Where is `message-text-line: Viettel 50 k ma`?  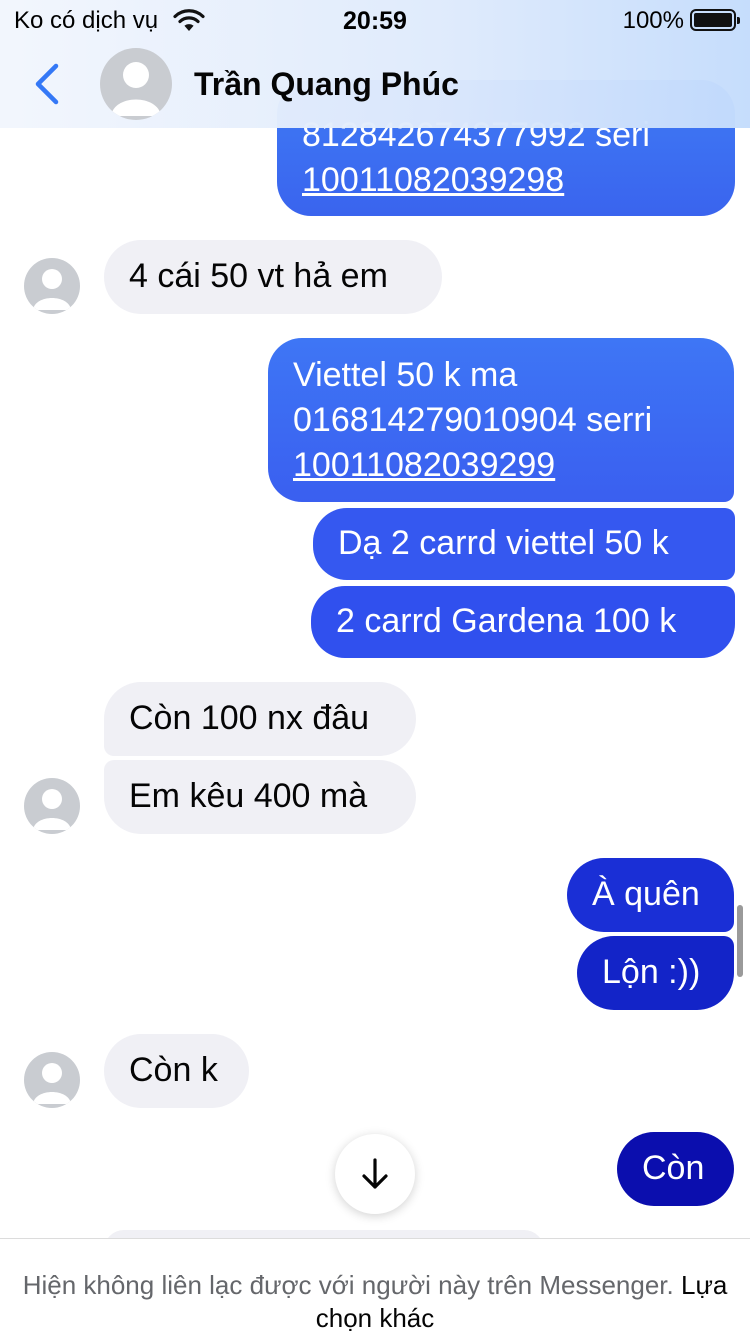
message-text-line: Viettel 50 k ma is located at coordinates (405, 375).